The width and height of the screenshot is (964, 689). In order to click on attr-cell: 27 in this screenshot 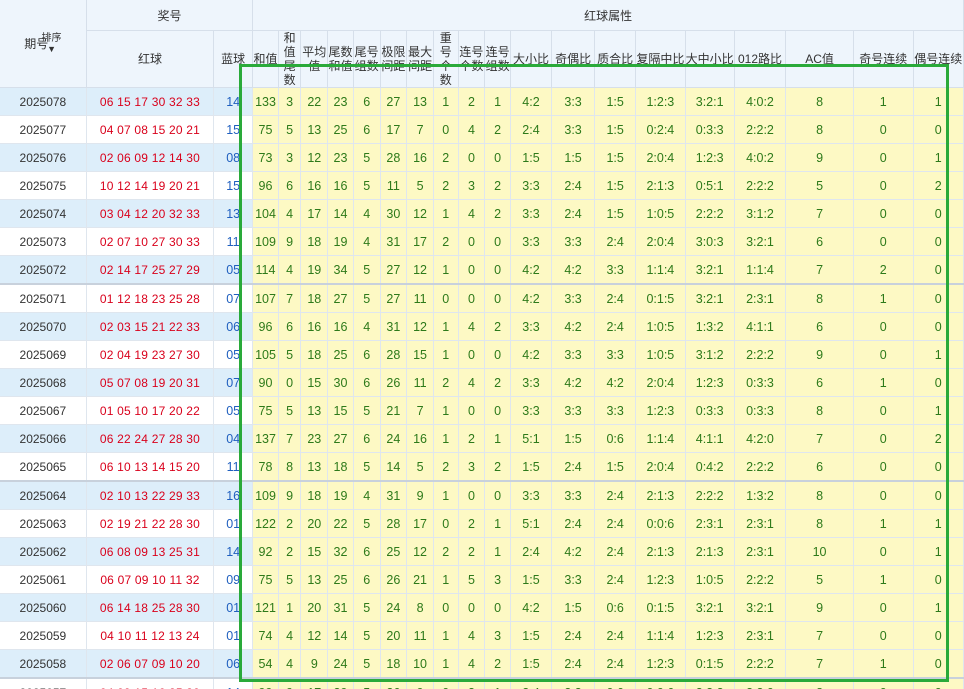, I will do `click(394, 270)`.